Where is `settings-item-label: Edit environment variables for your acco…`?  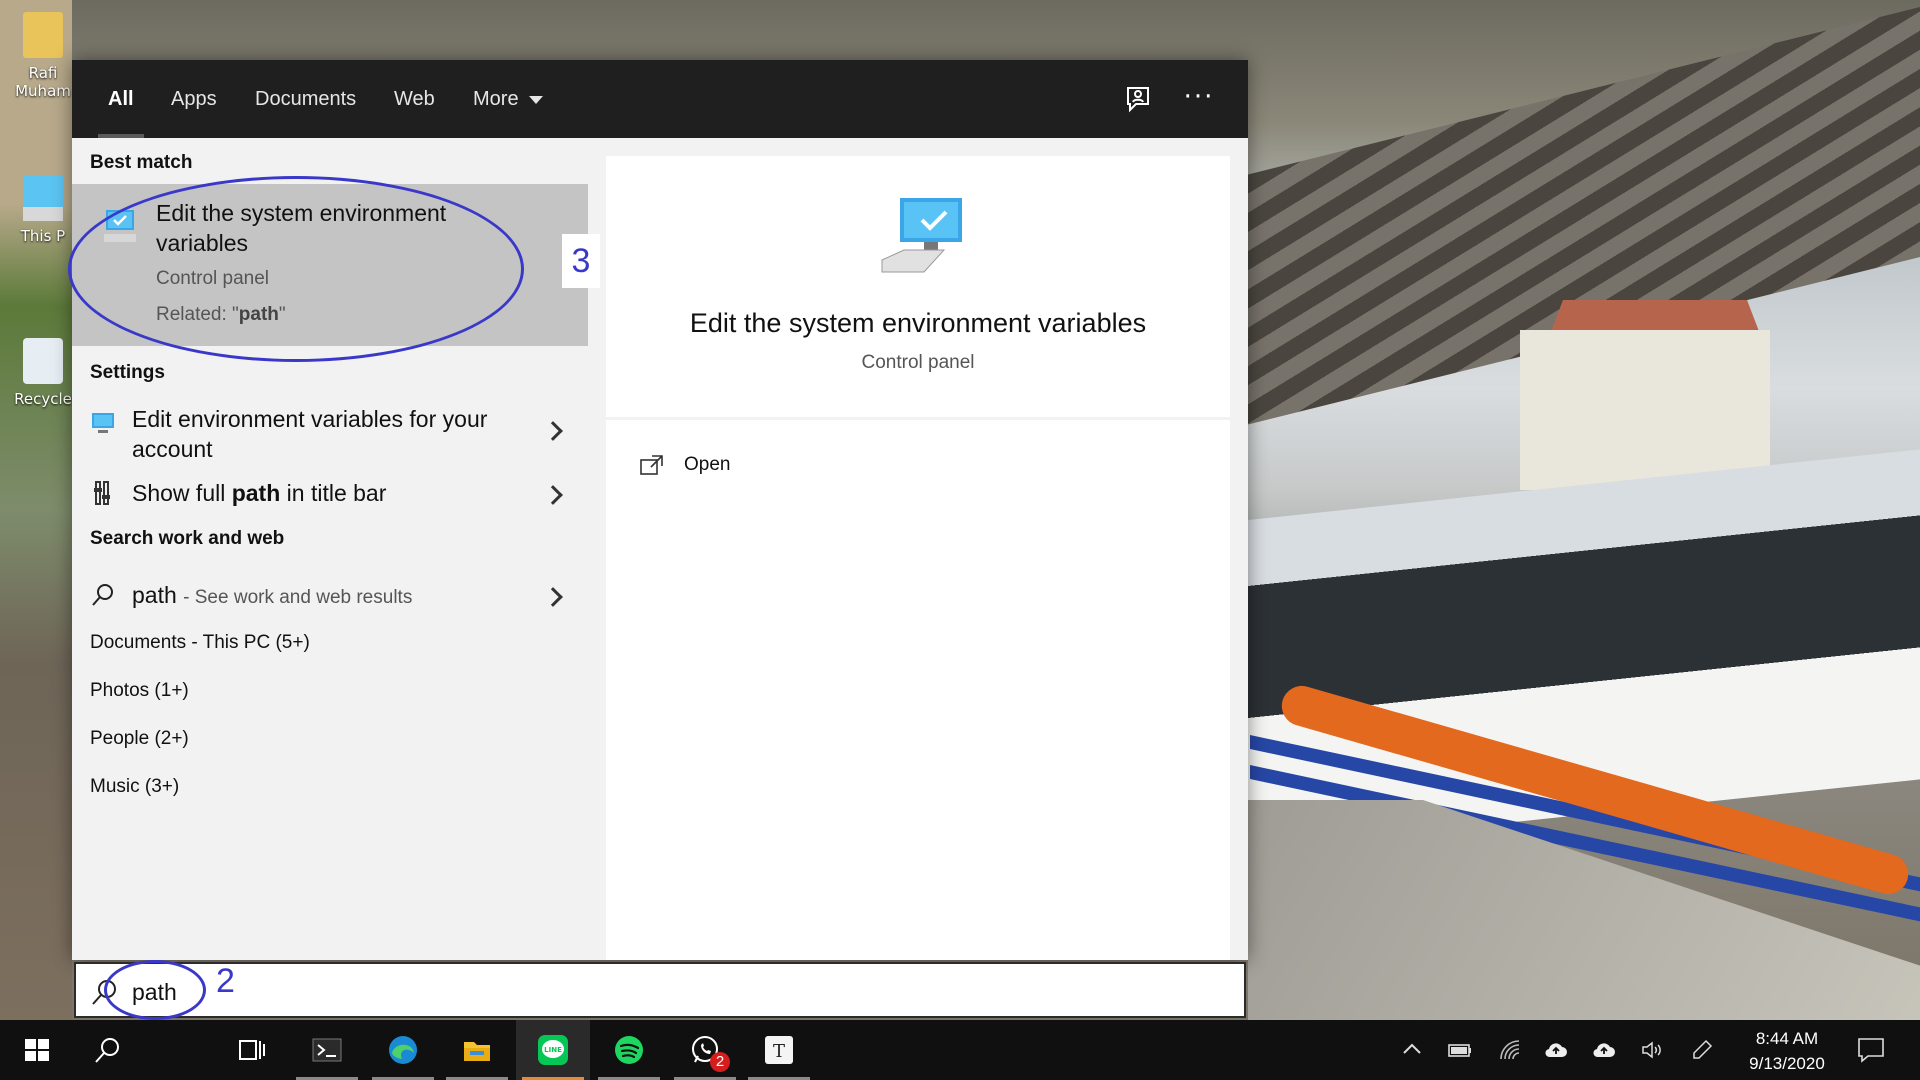 settings-item-label: Edit environment variables for your acco… is located at coordinates (310, 434).